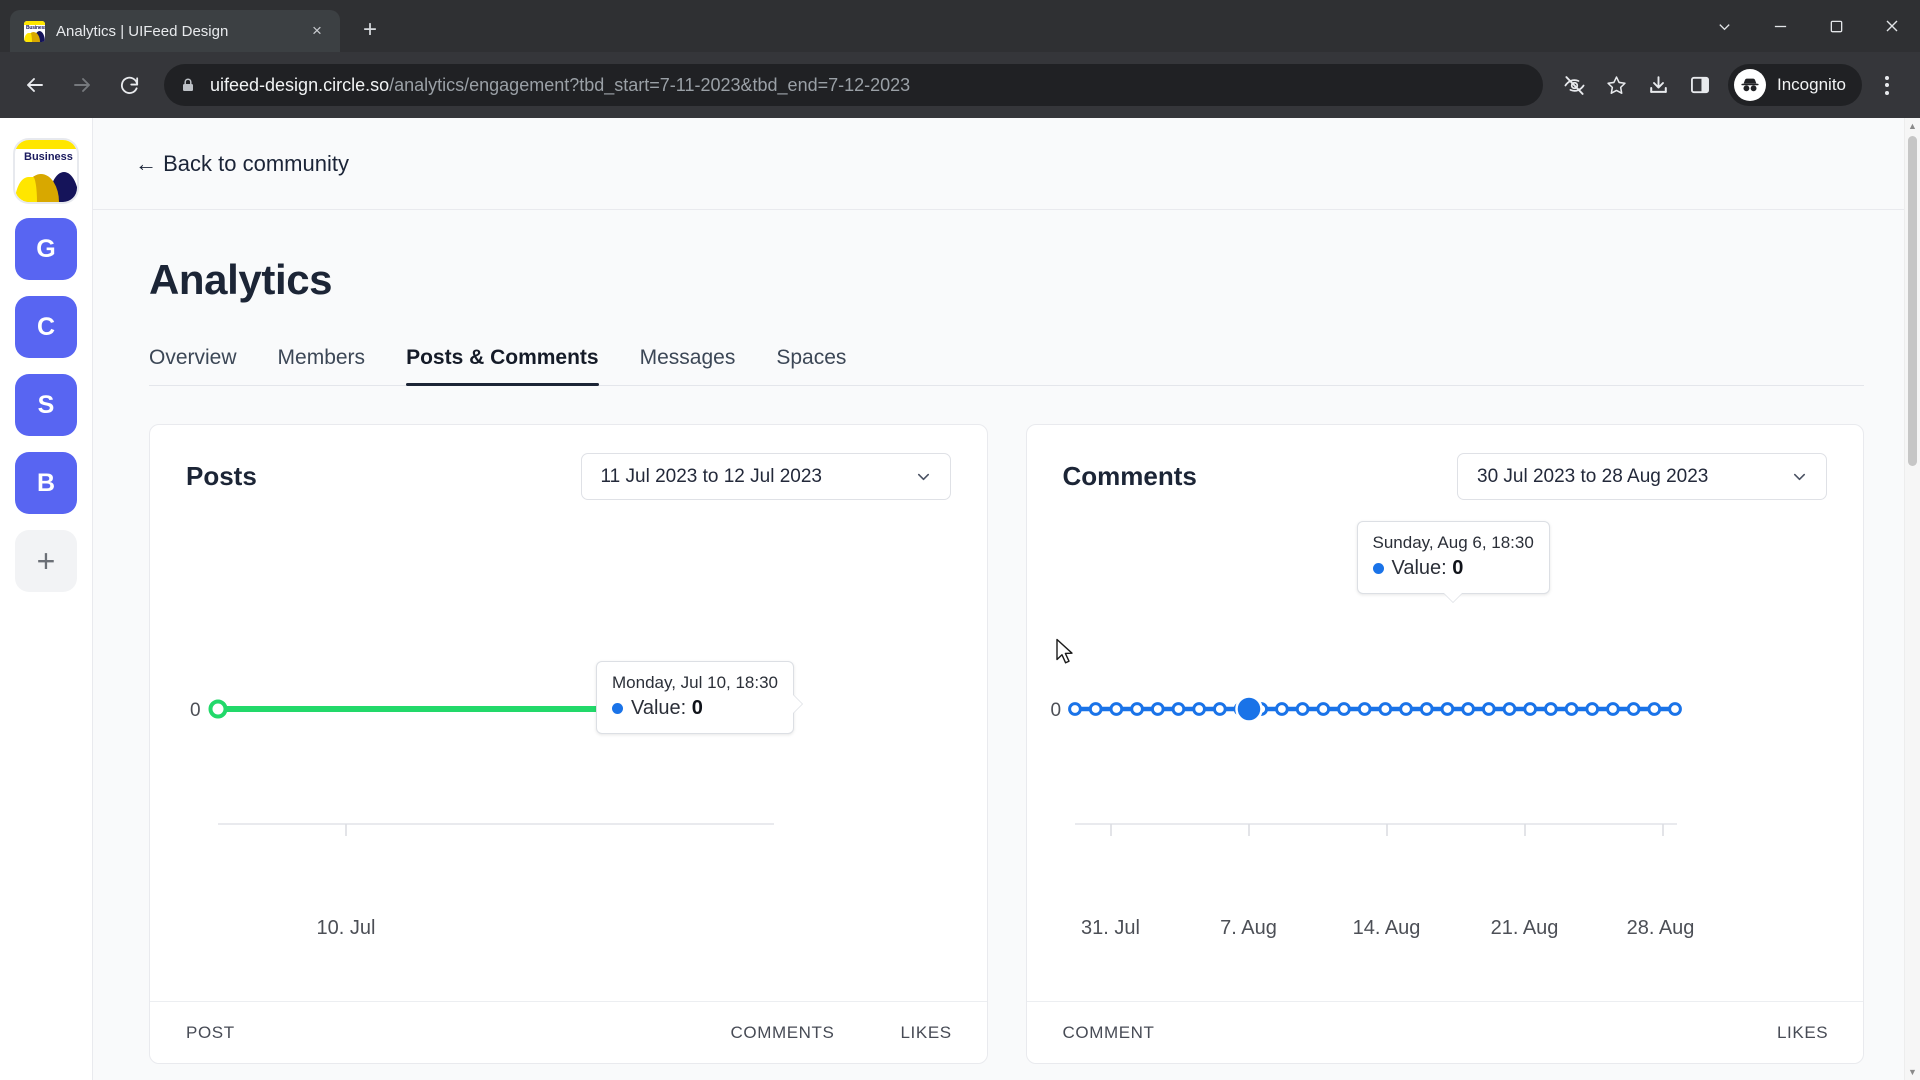 Image resolution: width=1920 pixels, height=1080 pixels. I want to click on comments-x-tick-0: 31. Jul, so click(1110, 928).